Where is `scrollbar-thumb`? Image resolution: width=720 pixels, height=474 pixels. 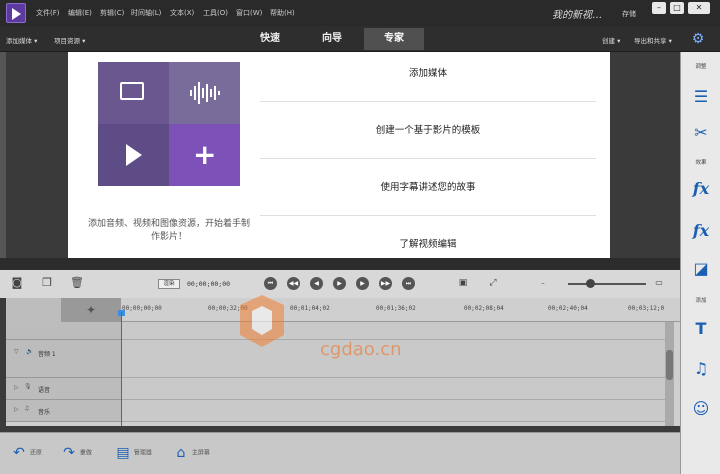 scrollbar-thumb is located at coordinates (669, 365).